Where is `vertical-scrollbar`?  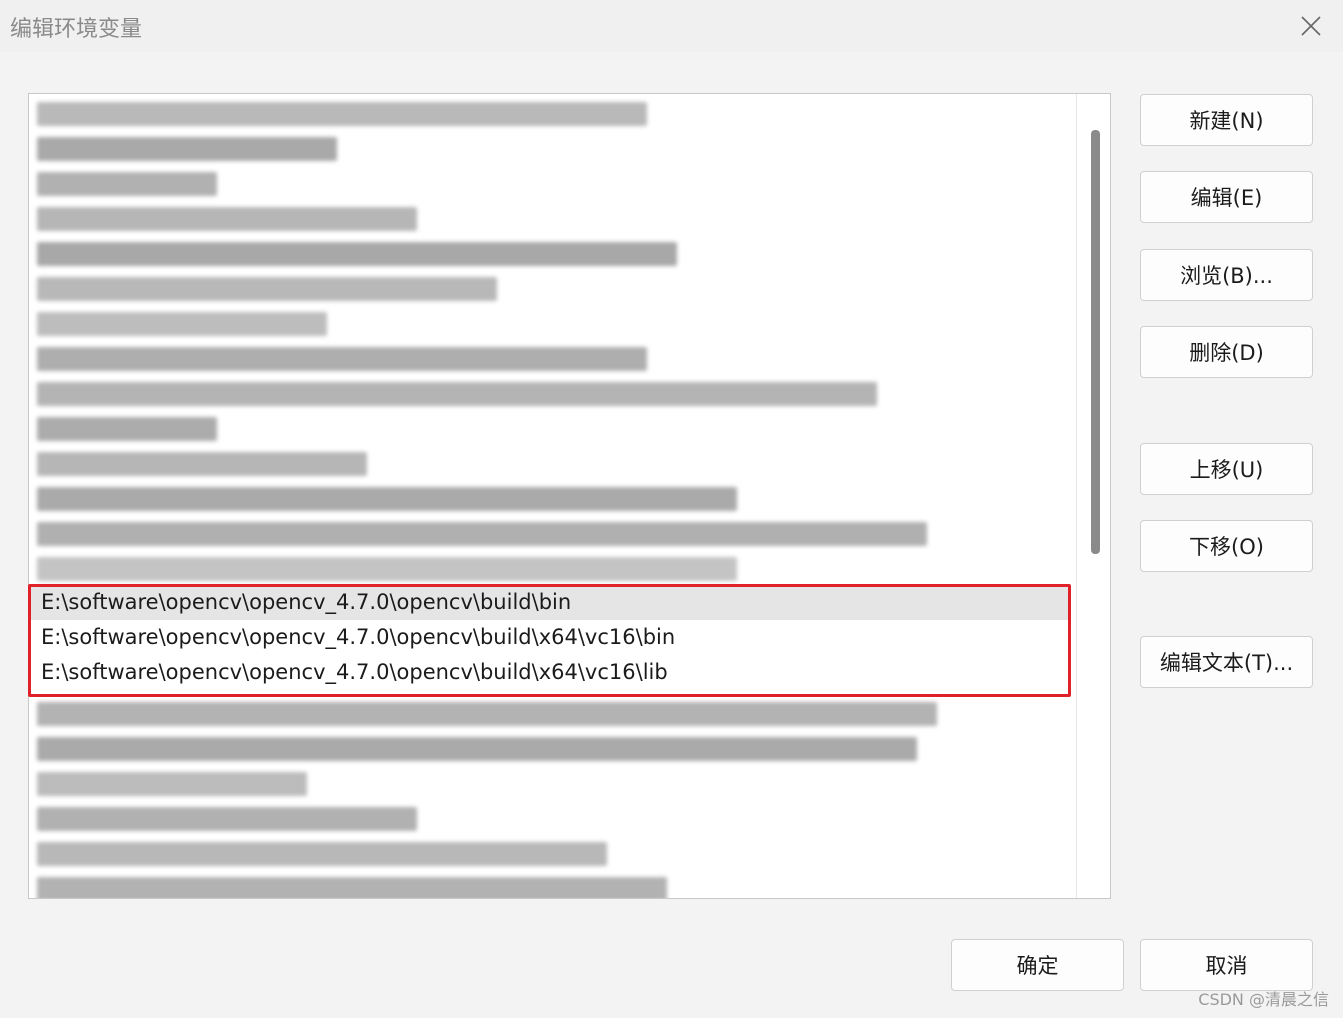 vertical-scrollbar is located at coordinates (1093, 496).